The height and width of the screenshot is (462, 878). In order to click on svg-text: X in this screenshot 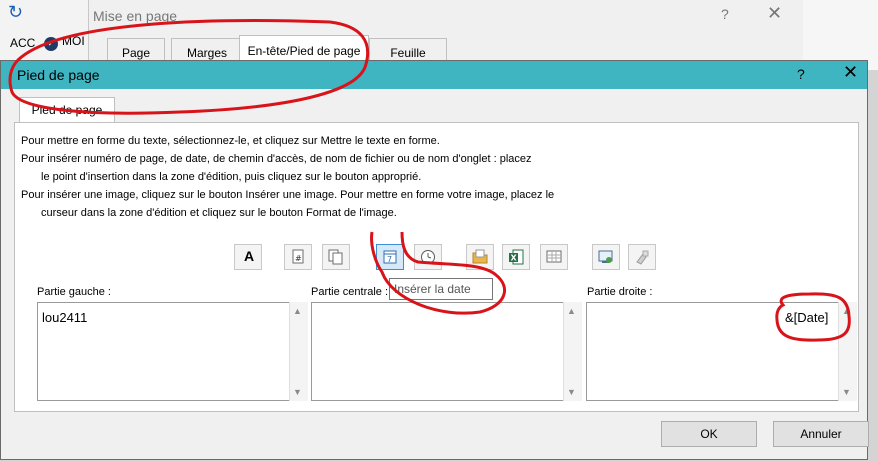, I will do `click(514, 258)`.